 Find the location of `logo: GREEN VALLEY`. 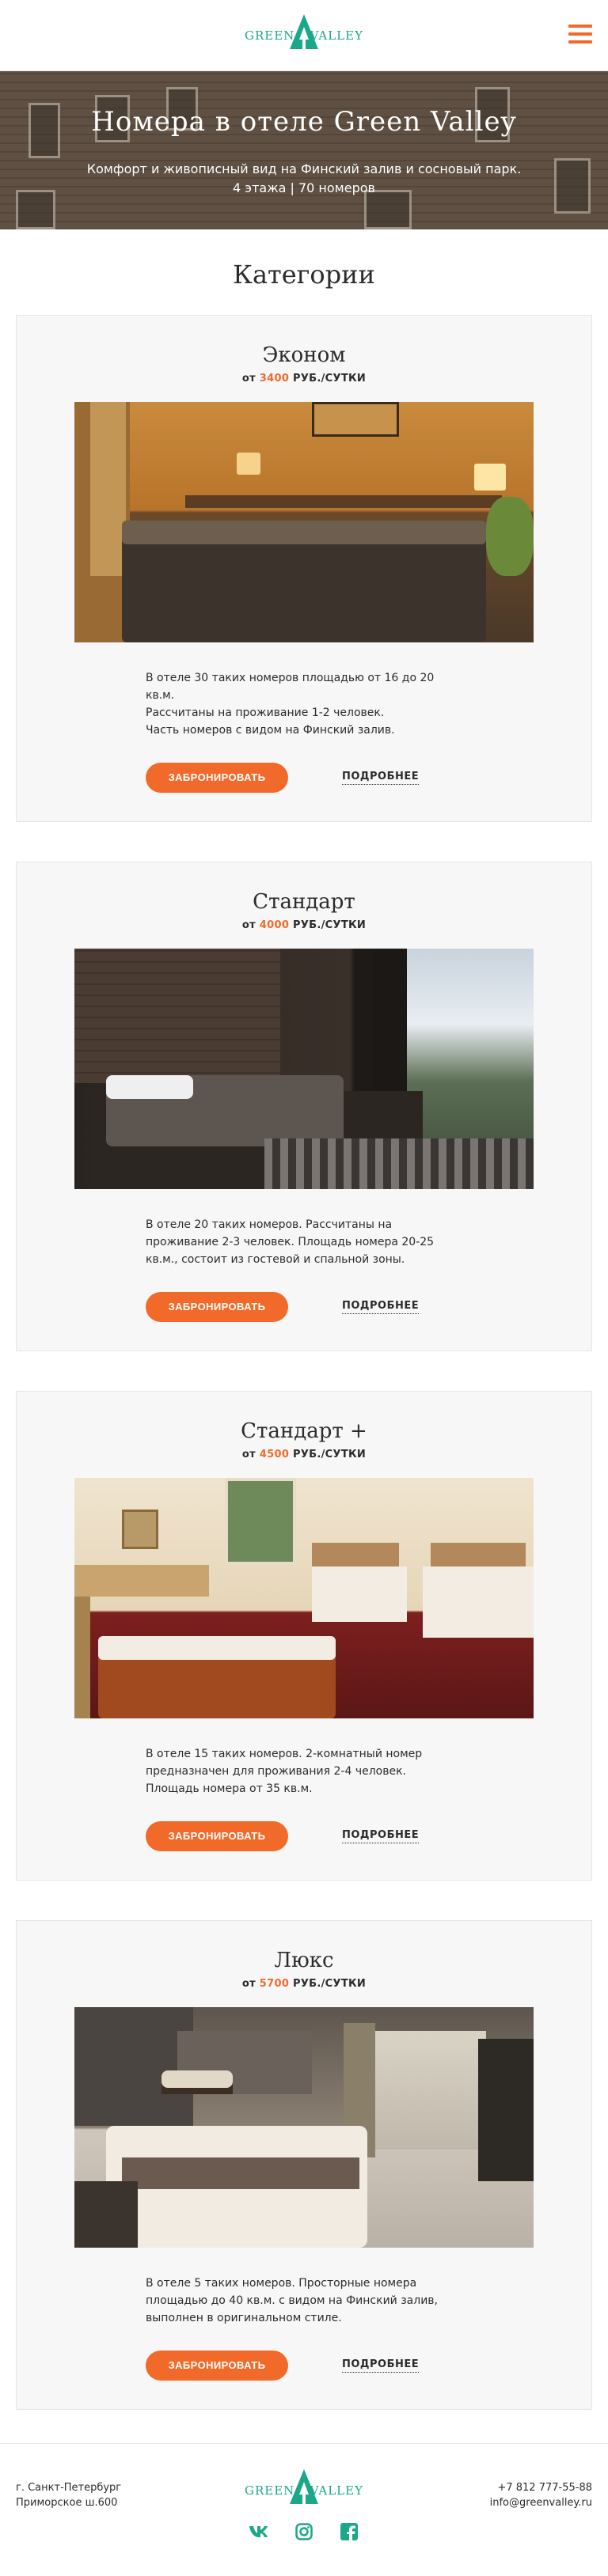

logo: GREEN VALLEY is located at coordinates (304, 35).